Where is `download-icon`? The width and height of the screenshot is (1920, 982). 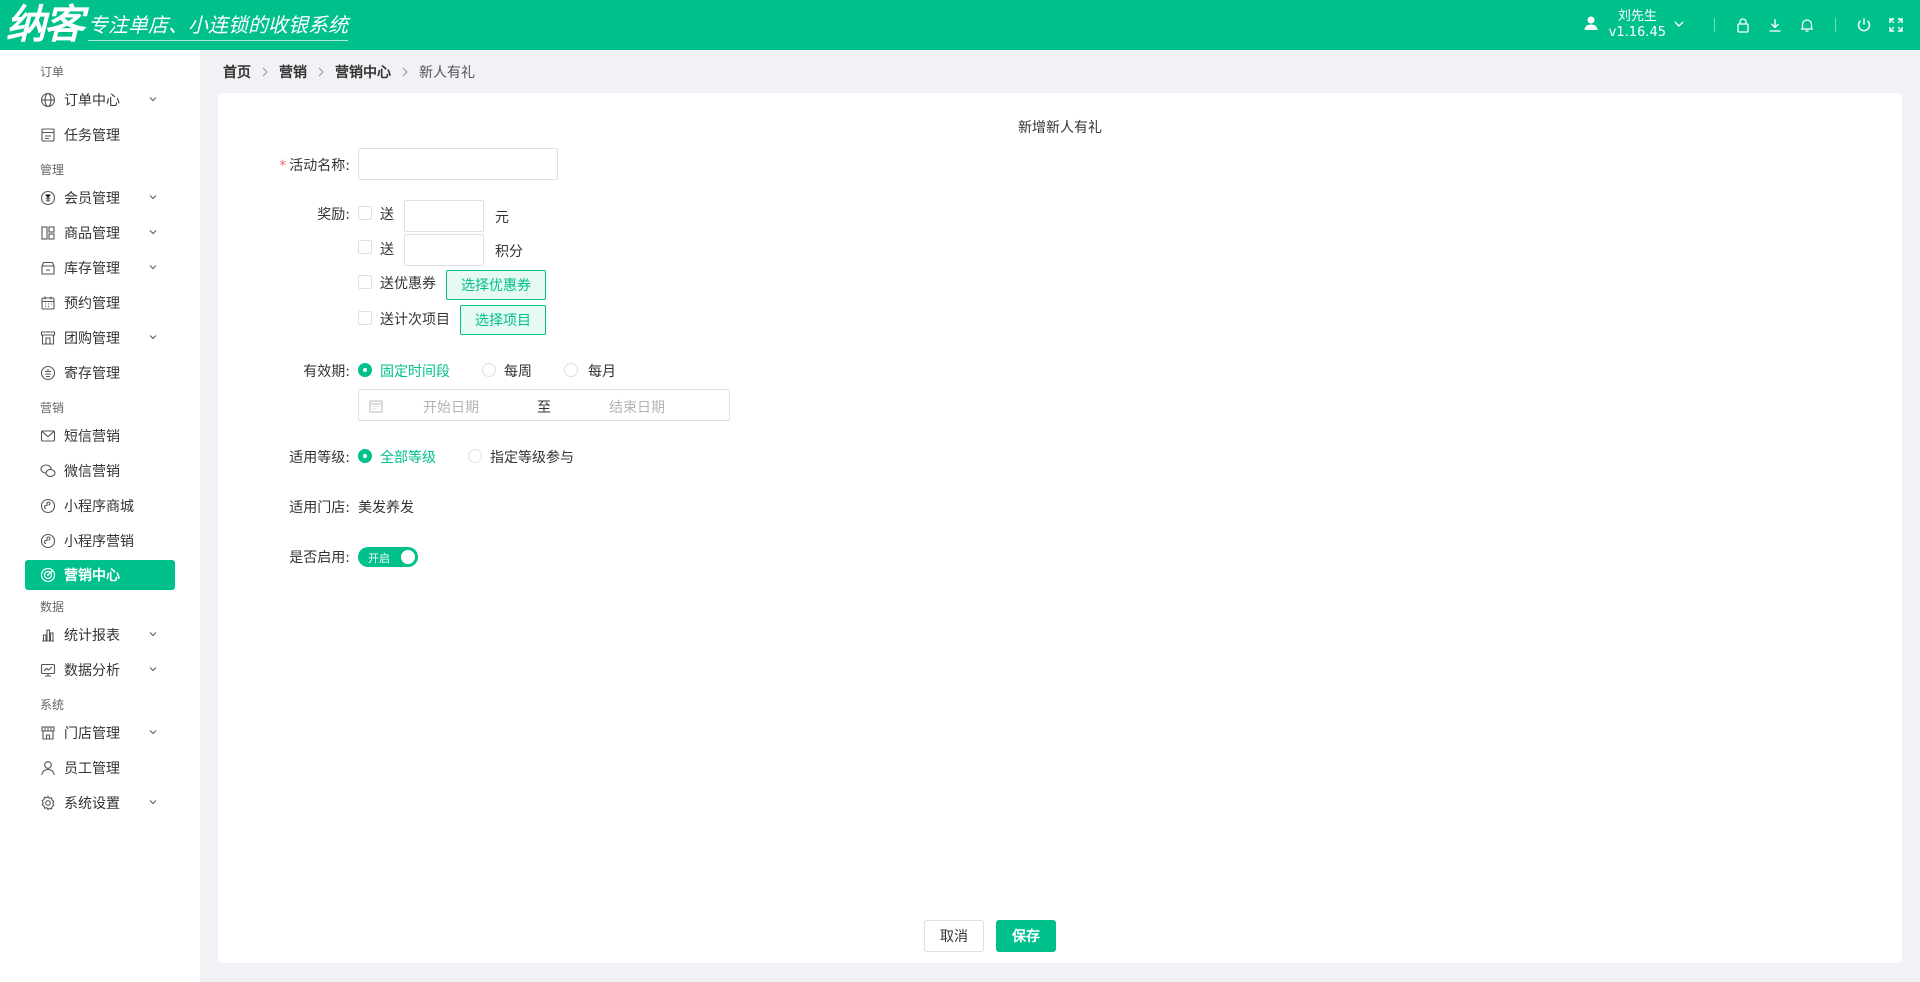 download-icon is located at coordinates (1775, 25).